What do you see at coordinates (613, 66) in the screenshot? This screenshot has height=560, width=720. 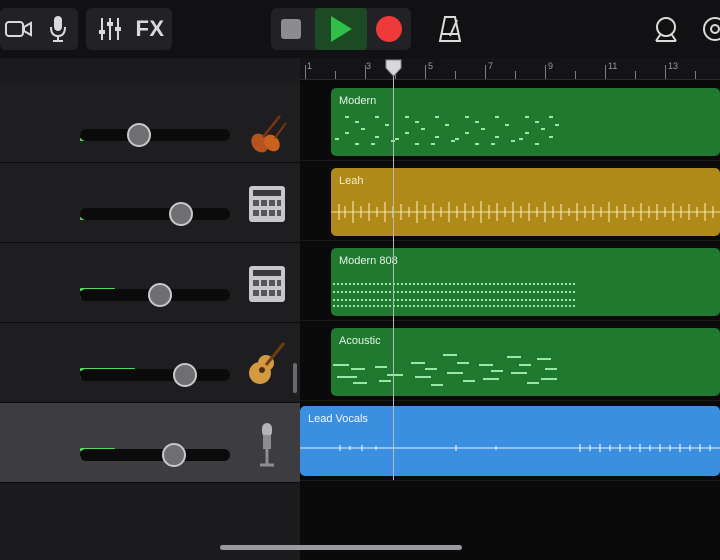 I see `bar-number: 11` at bounding box center [613, 66].